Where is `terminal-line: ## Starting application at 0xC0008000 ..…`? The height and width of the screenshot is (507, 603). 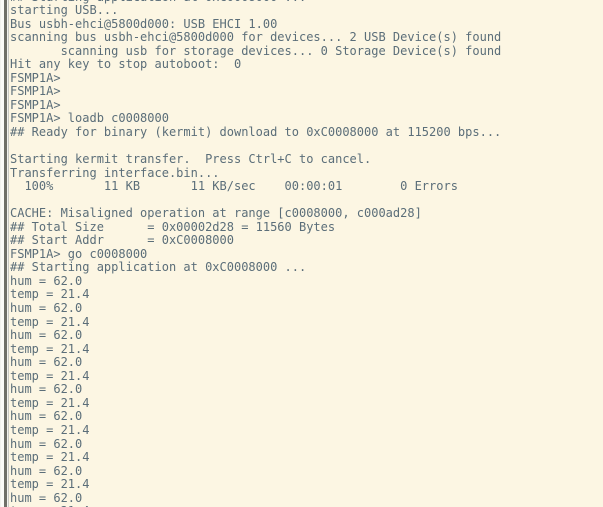
terminal-line: ## Starting application at 0xC0008000 ..… is located at coordinates (158, 267).